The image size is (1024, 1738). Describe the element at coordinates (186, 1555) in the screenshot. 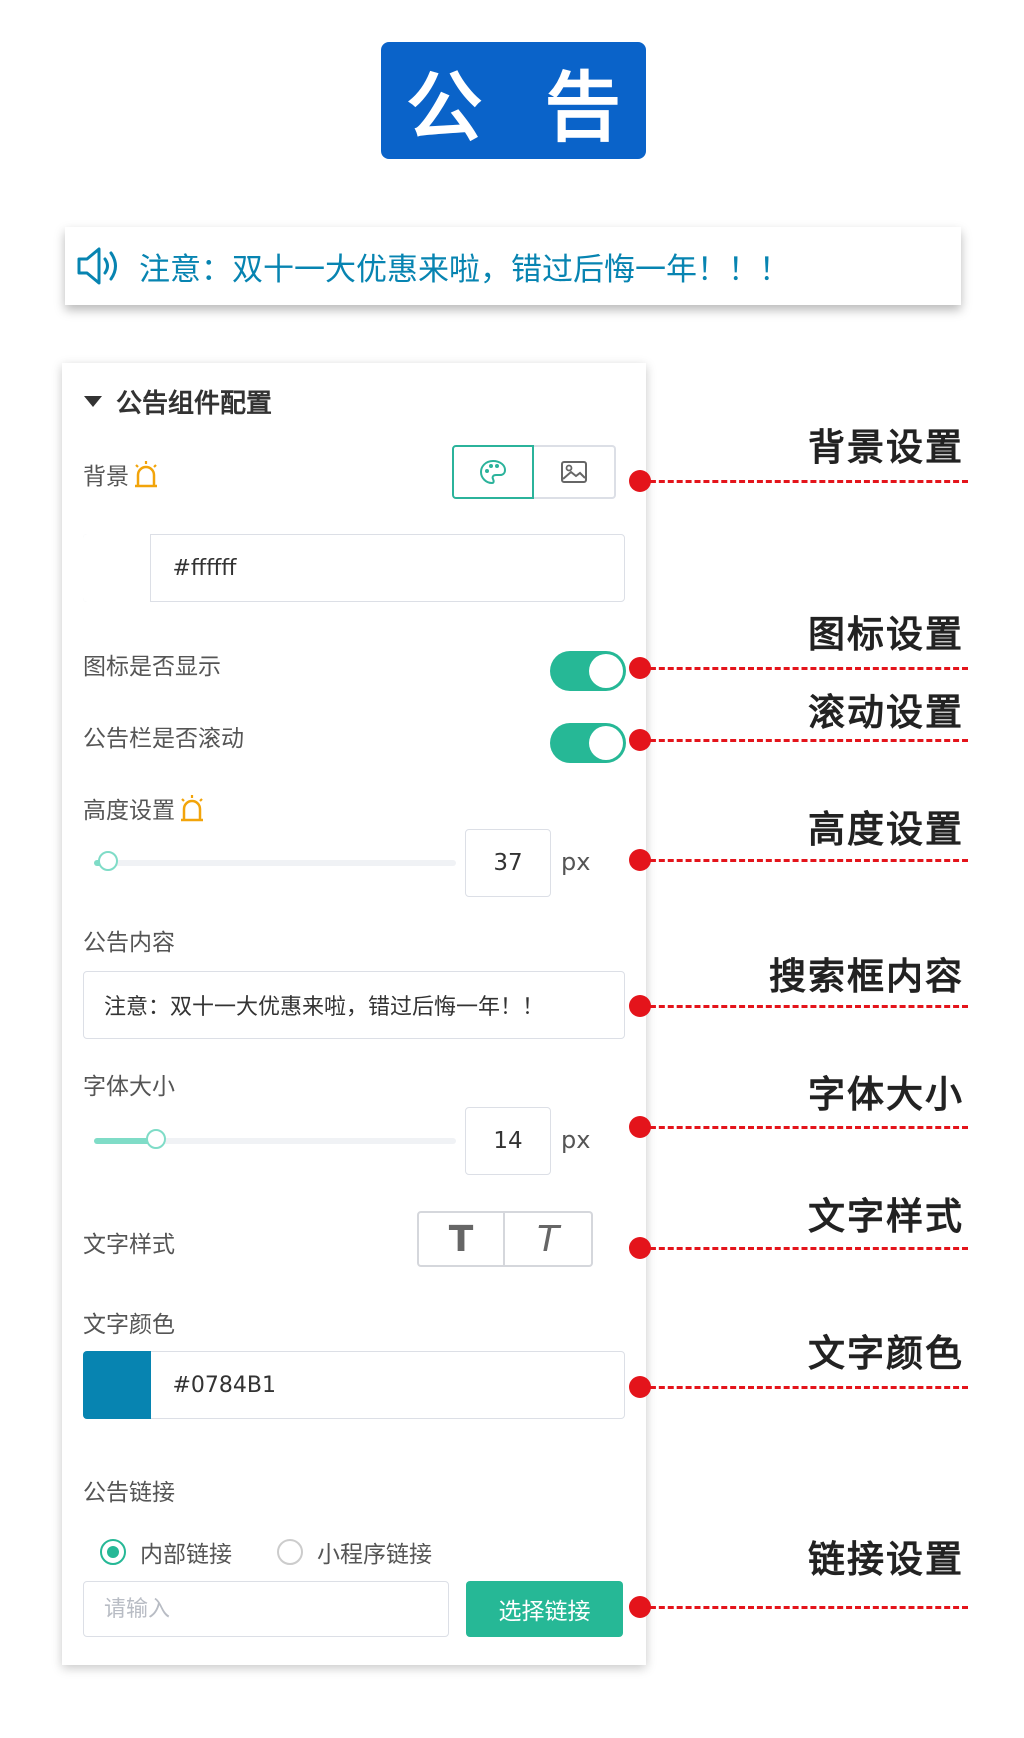

I see `radio-internal-link-label: 内部链接` at that location.